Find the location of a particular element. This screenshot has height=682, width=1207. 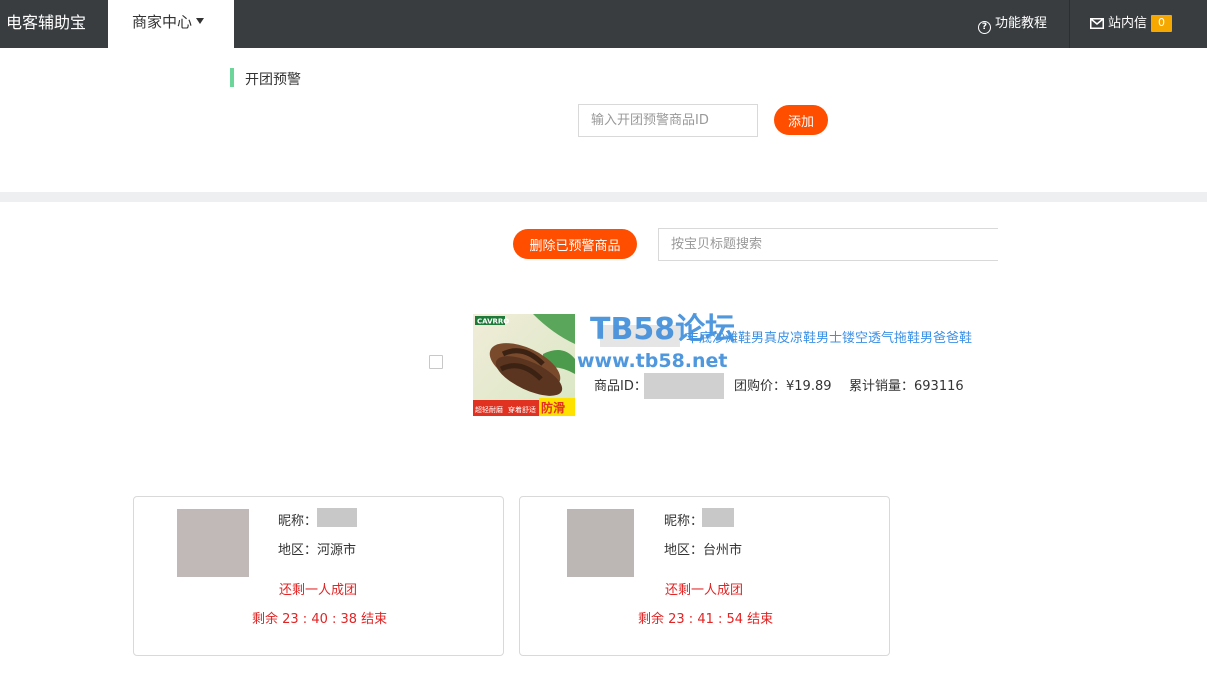

product-id-redacted is located at coordinates (684, 386).